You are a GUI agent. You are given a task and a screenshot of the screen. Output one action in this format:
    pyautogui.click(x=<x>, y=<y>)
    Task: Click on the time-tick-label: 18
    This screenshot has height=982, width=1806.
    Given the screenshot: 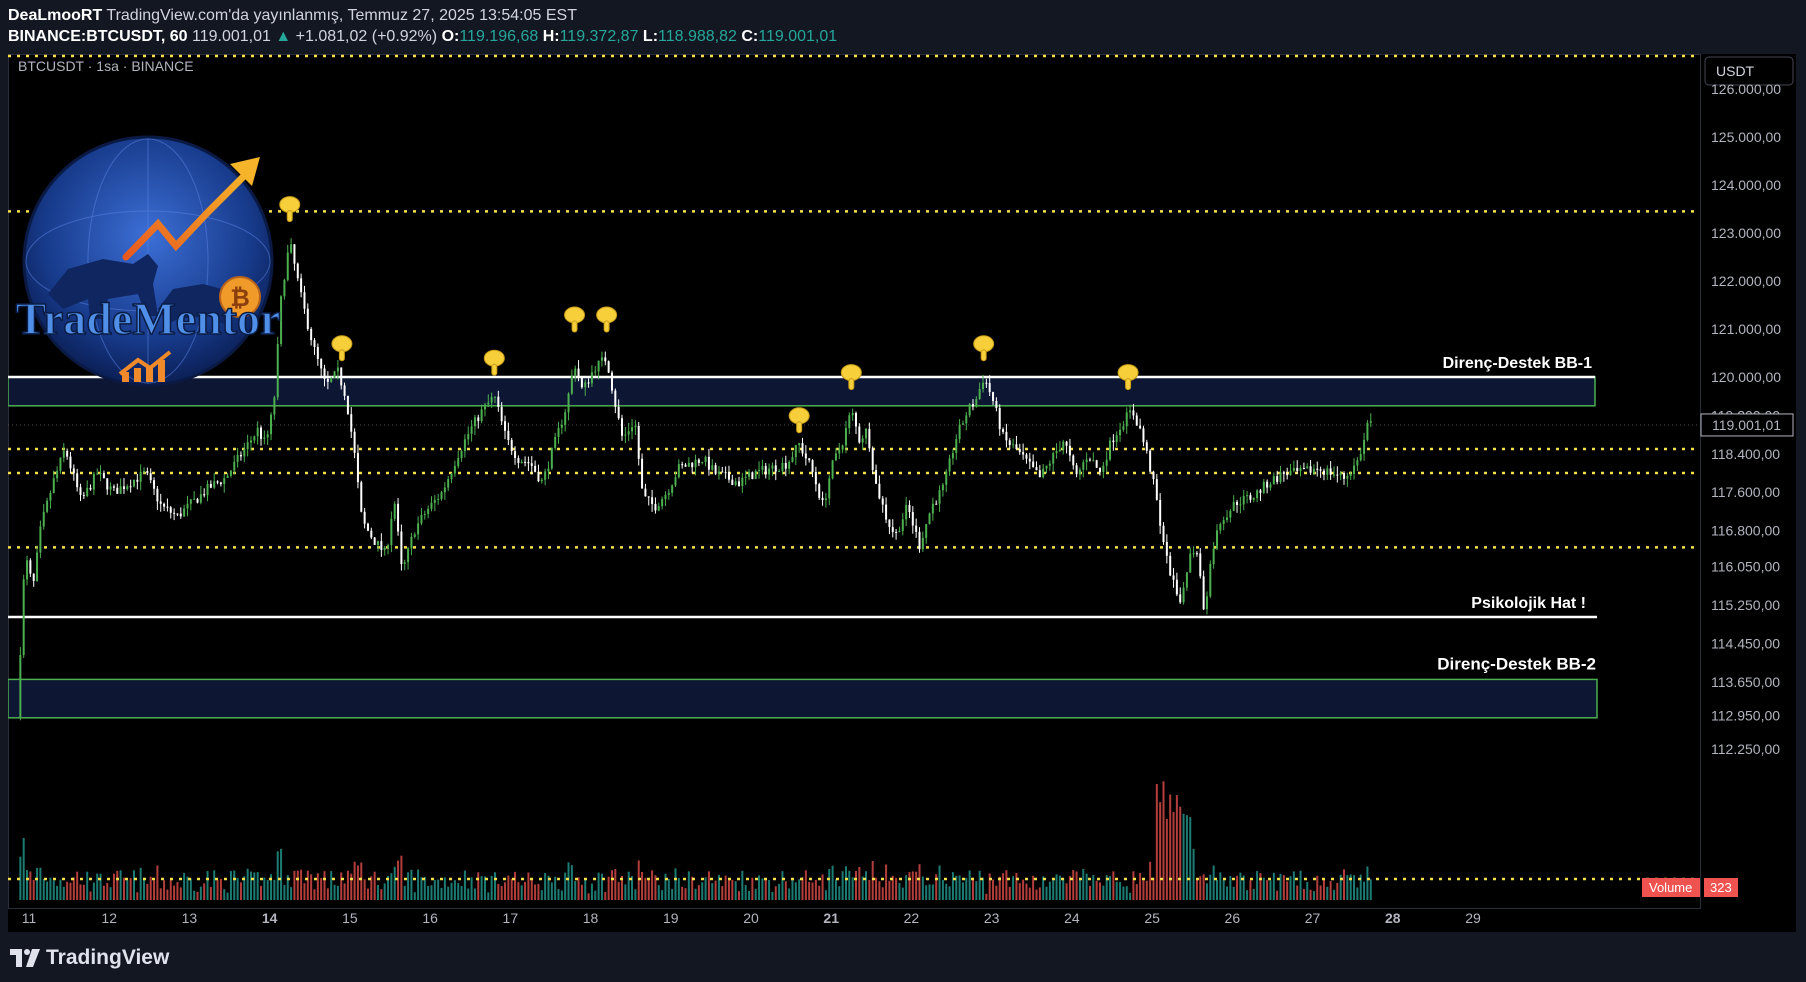 What is the action you would take?
    pyautogui.click(x=591, y=918)
    